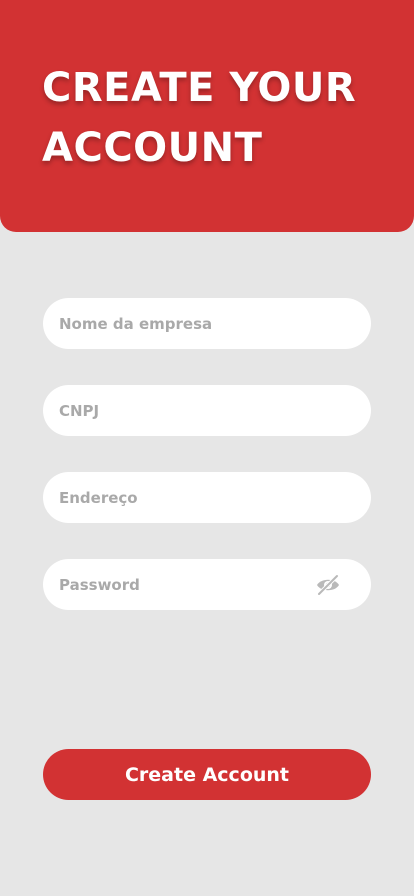 Image resolution: width=414 pixels, height=896 pixels. What do you see at coordinates (199, 88) in the screenshot?
I see `page-title-line-1: CREATE YOUR` at bounding box center [199, 88].